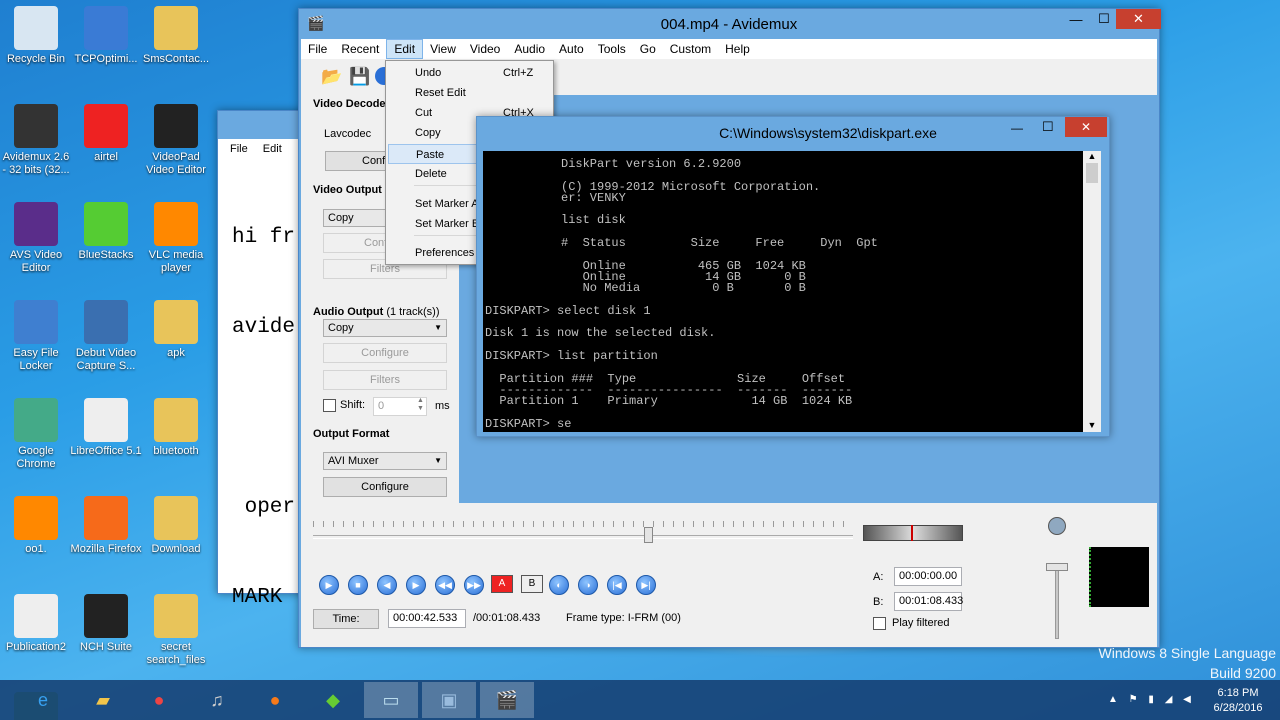 This screenshot has height=720, width=1280. Describe the element at coordinates (828, 133) in the screenshot. I see `diskpart-title: C:\Windows\system32\diskpart.exe` at that location.